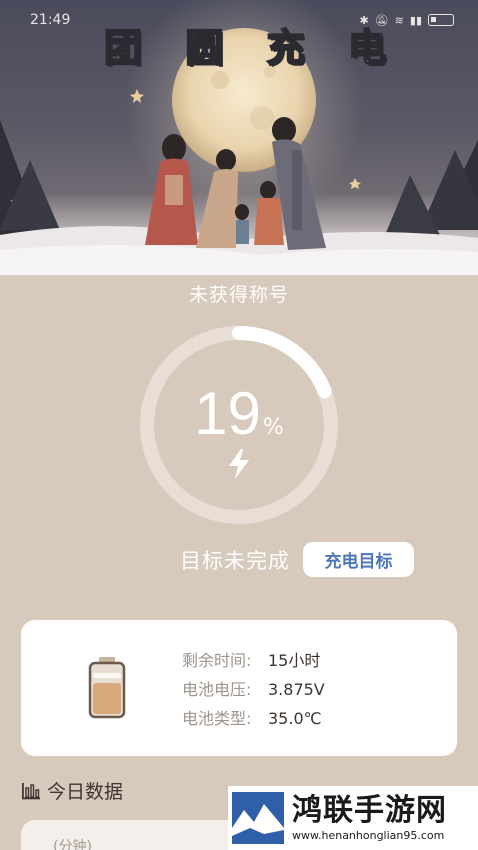 The height and width of the screenshot is (850, 478). I want to click on wifi-icon: ≋, so click(399, 20).